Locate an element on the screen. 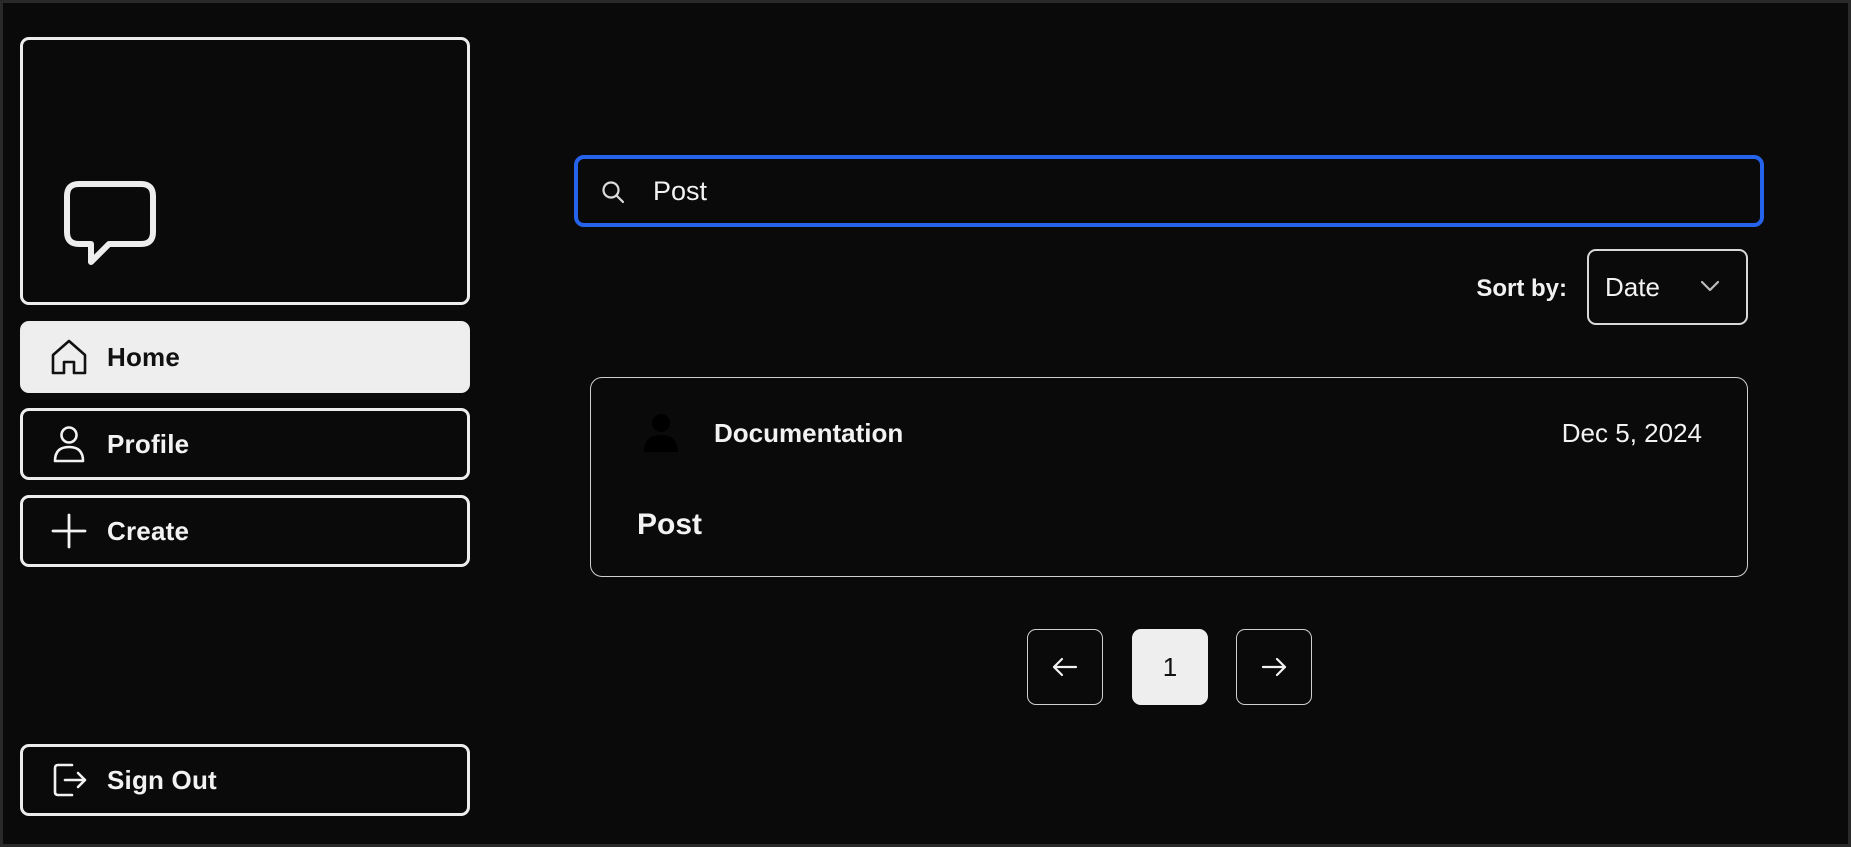  chat-bubble-icon is located at coordinates (110, 223).